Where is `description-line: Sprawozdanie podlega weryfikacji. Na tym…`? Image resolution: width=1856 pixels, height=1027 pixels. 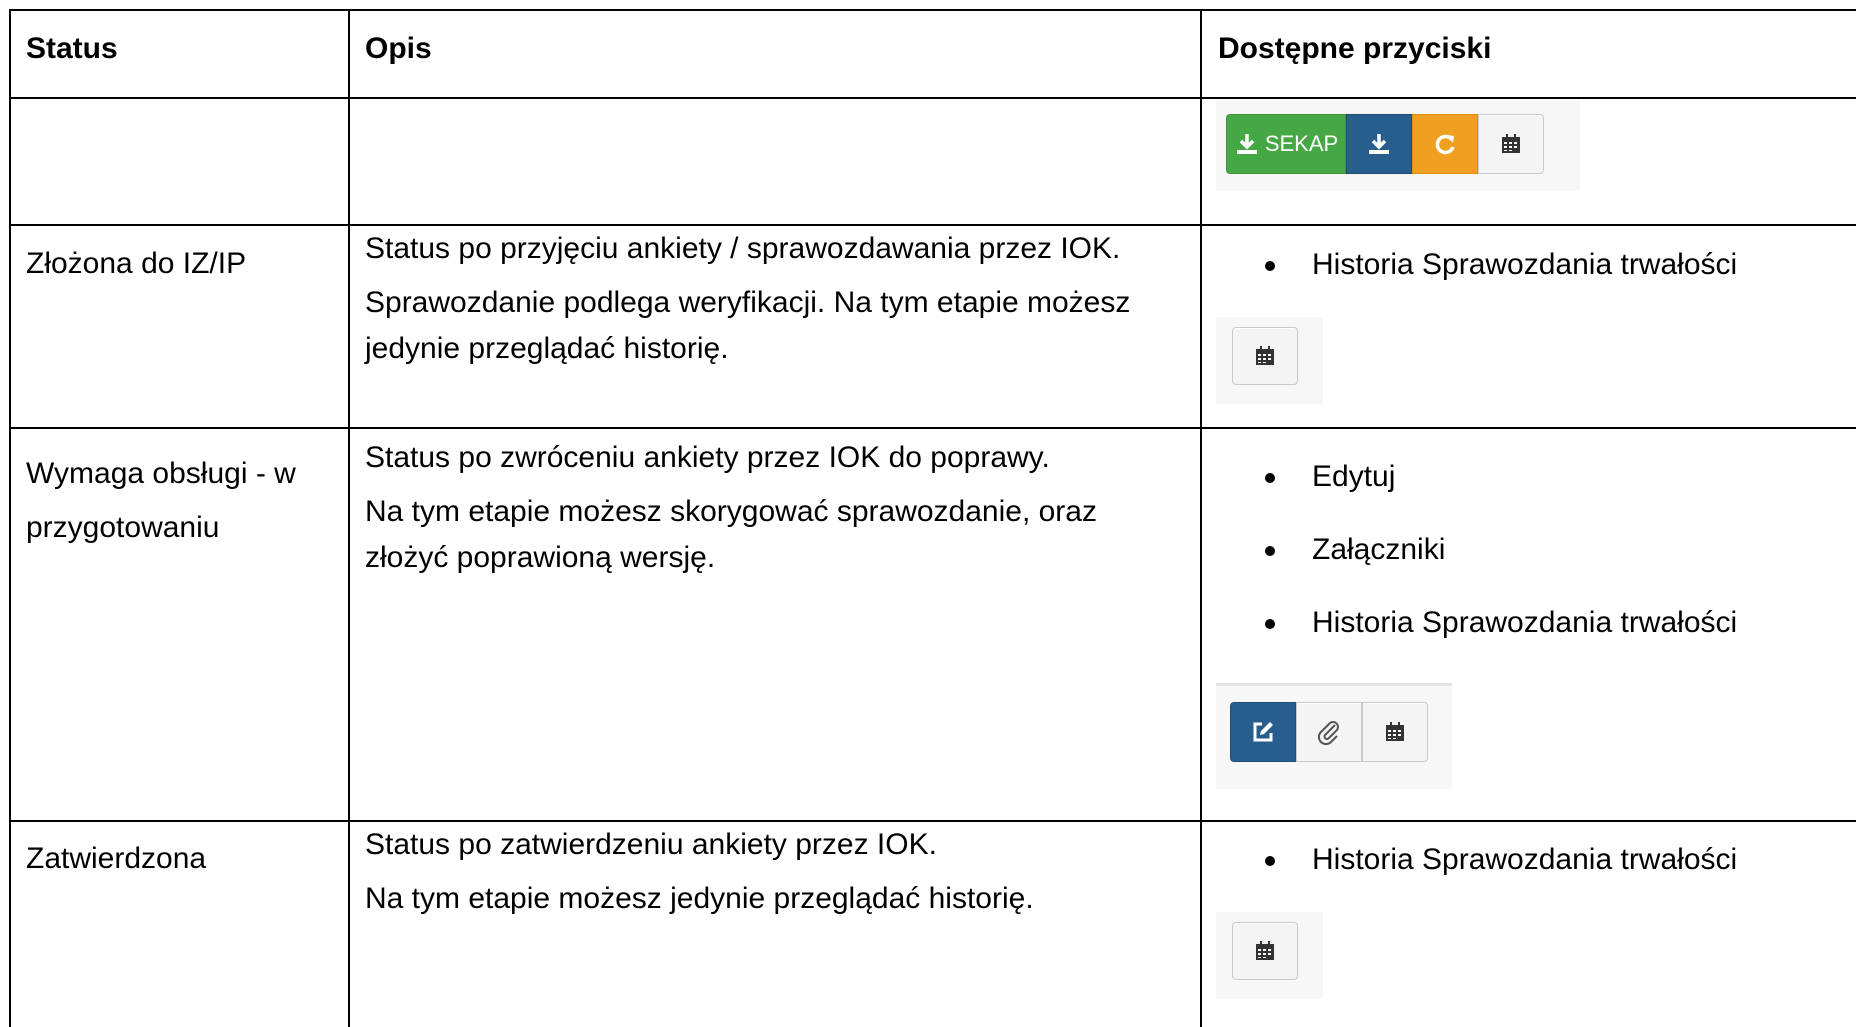 description-line: Sprawozdanie podlega weryfikacji. Na tym… is located at coordinates (748, 302).